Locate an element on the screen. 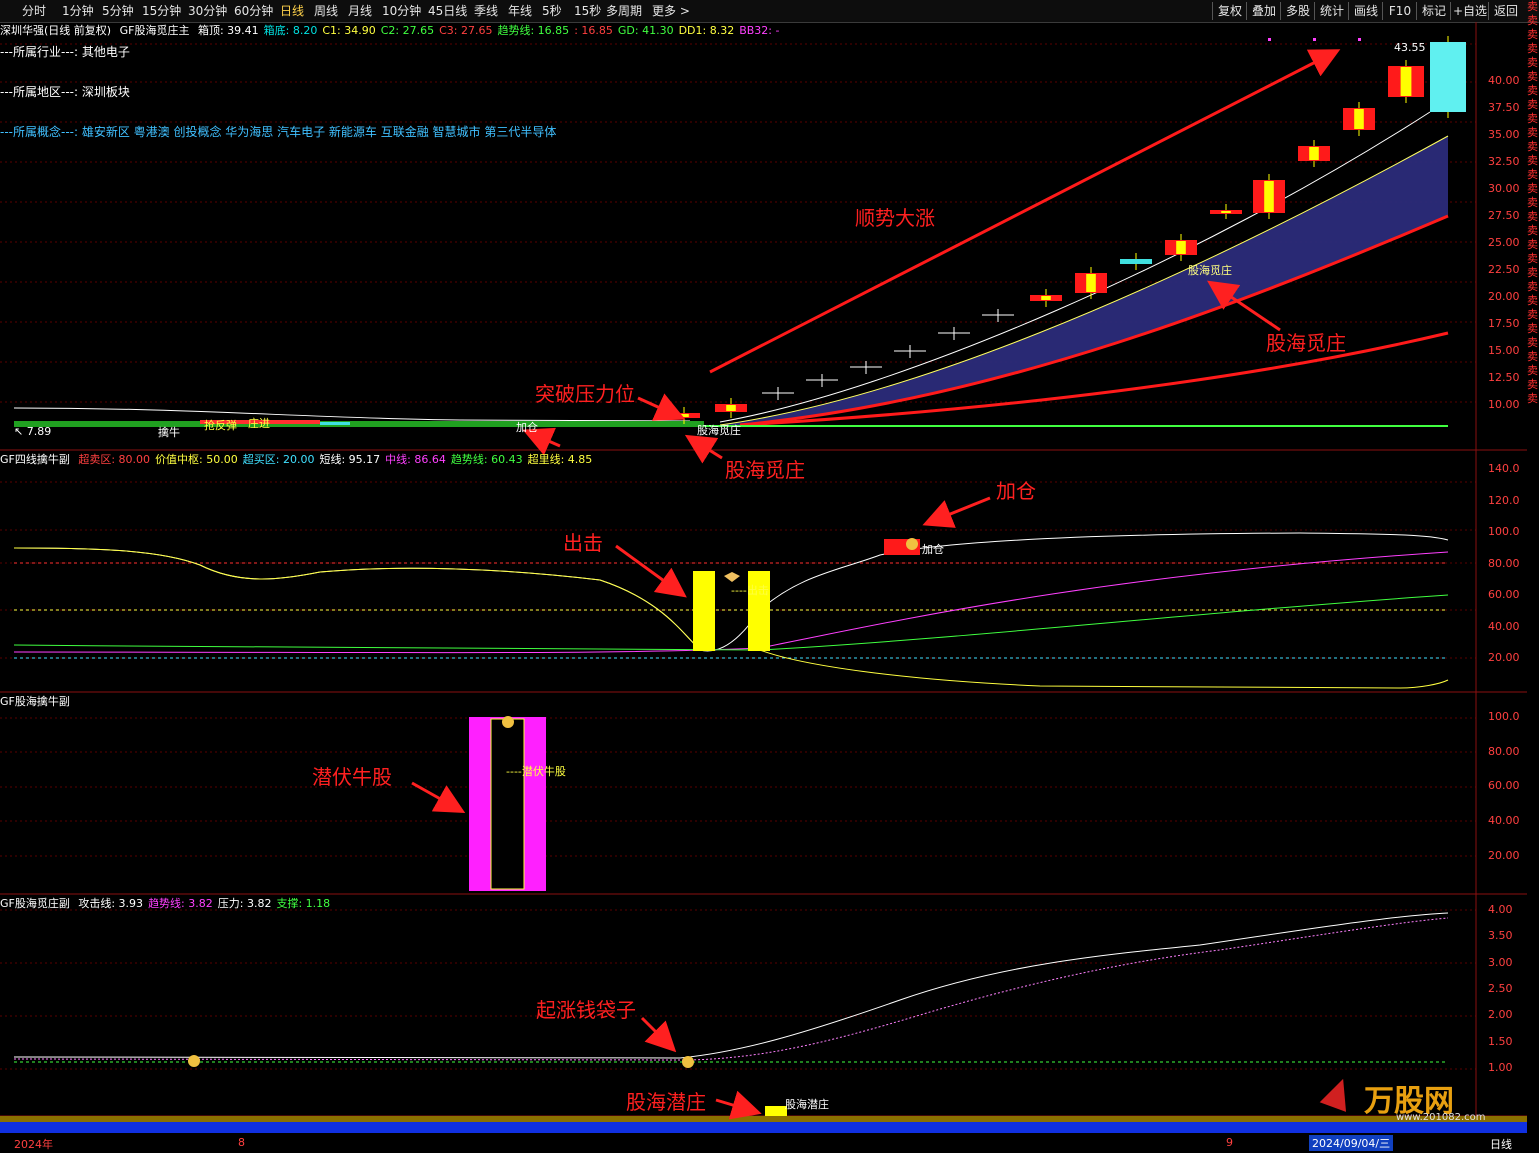 The height and width of the screenshot is (1153, 1539). axis-main-tick-6: 25.00 is located at coordinates (1504, 242).